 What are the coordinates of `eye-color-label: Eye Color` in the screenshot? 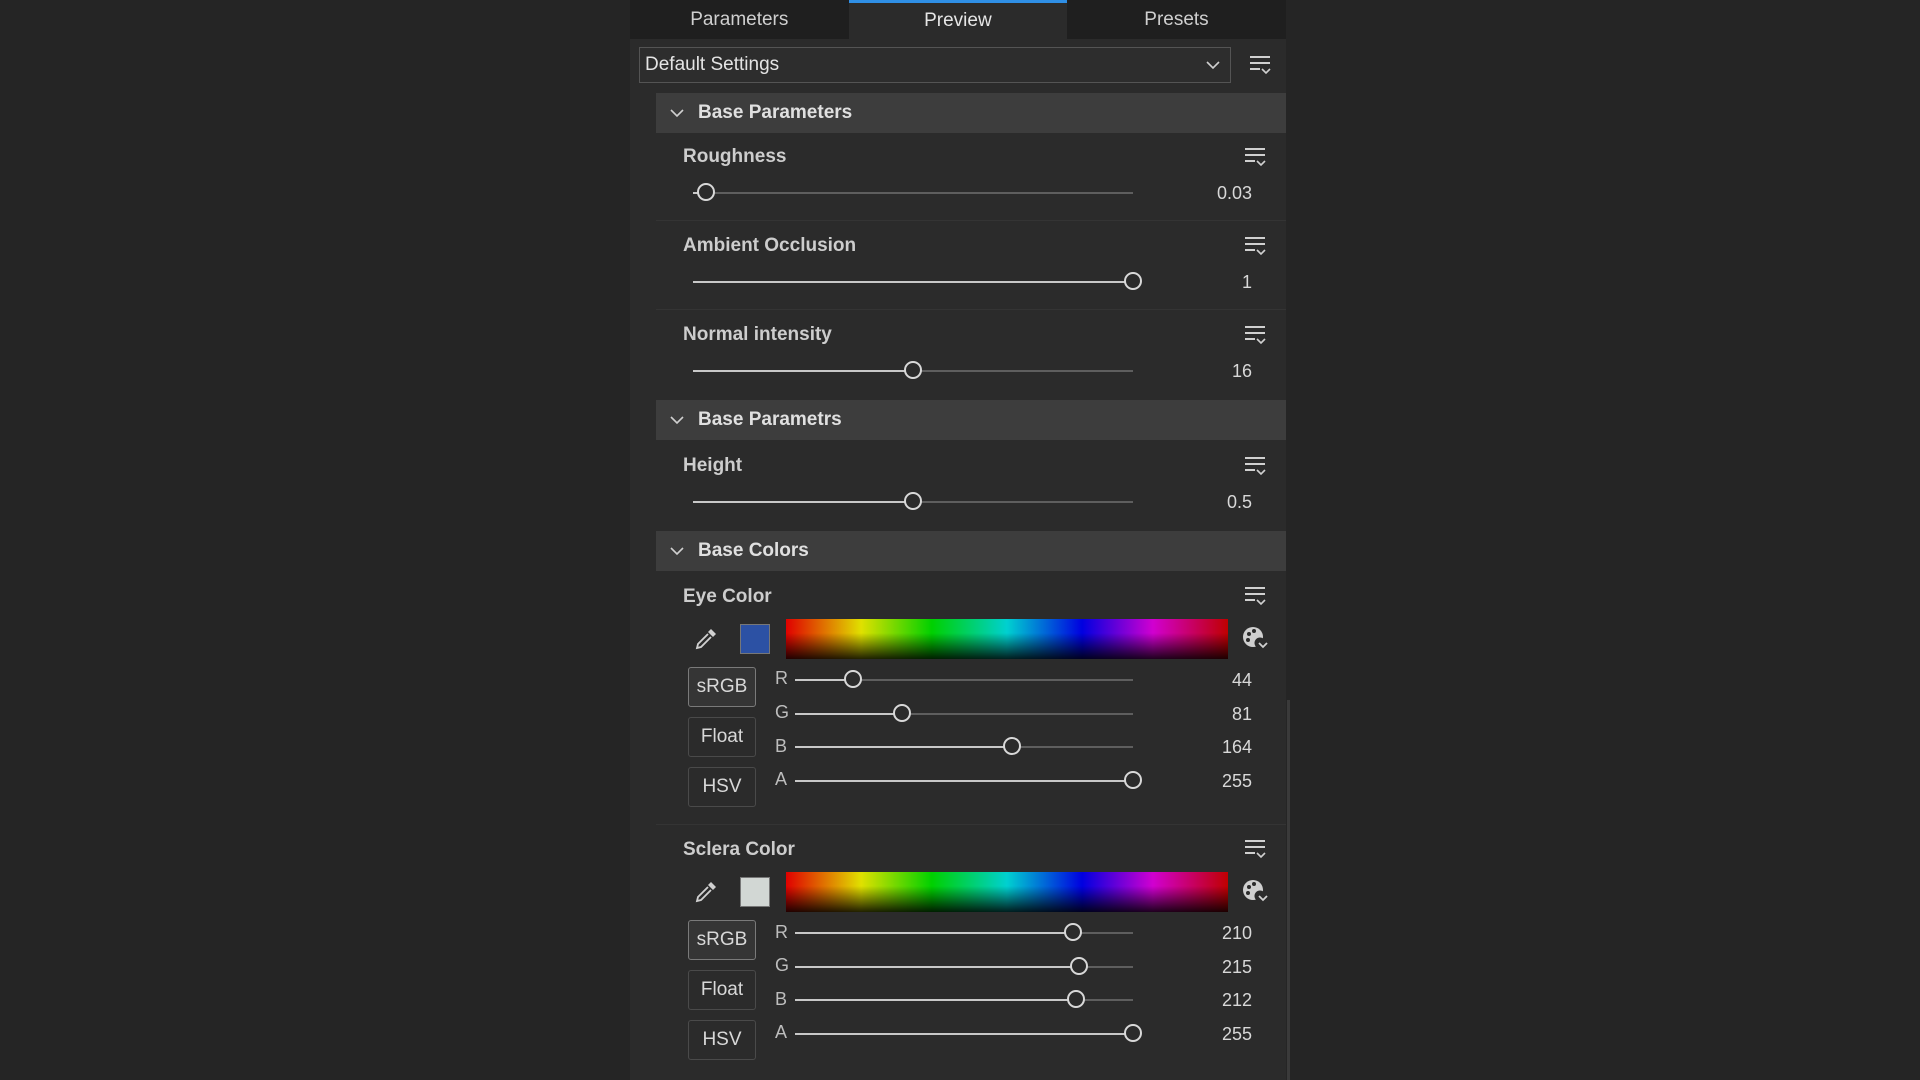 It's located at (727, 596).